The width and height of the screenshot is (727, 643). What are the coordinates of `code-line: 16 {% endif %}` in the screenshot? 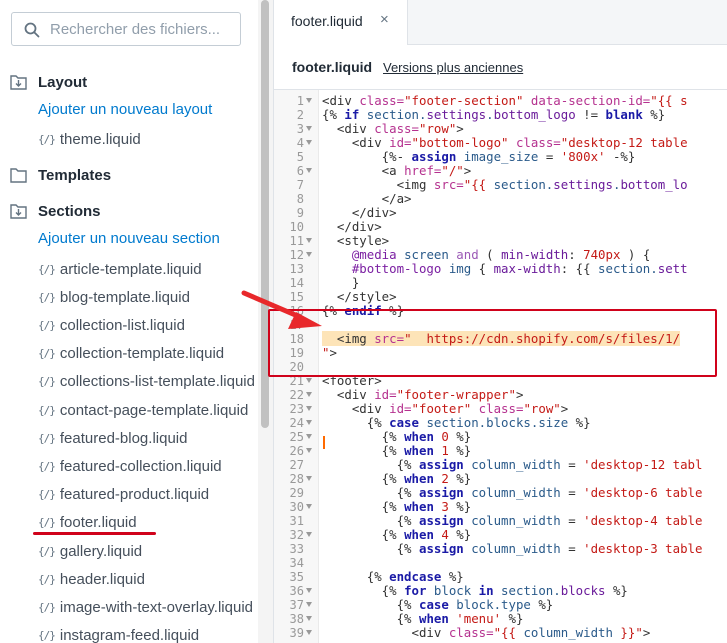 It's located at (500, 311).